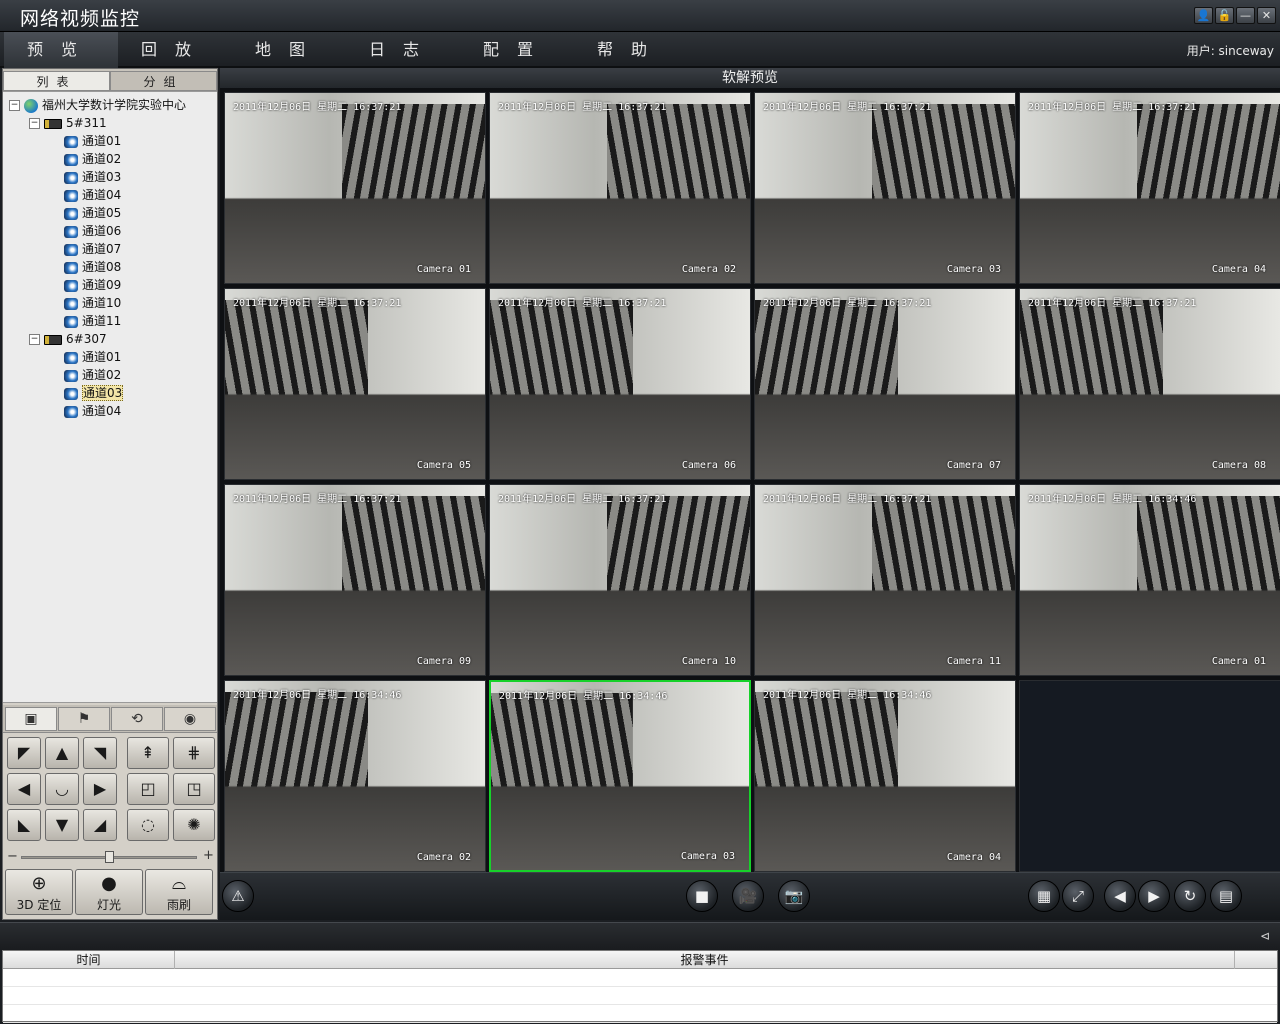  I want to click on tree-node: 通道06, so click(85, 231).